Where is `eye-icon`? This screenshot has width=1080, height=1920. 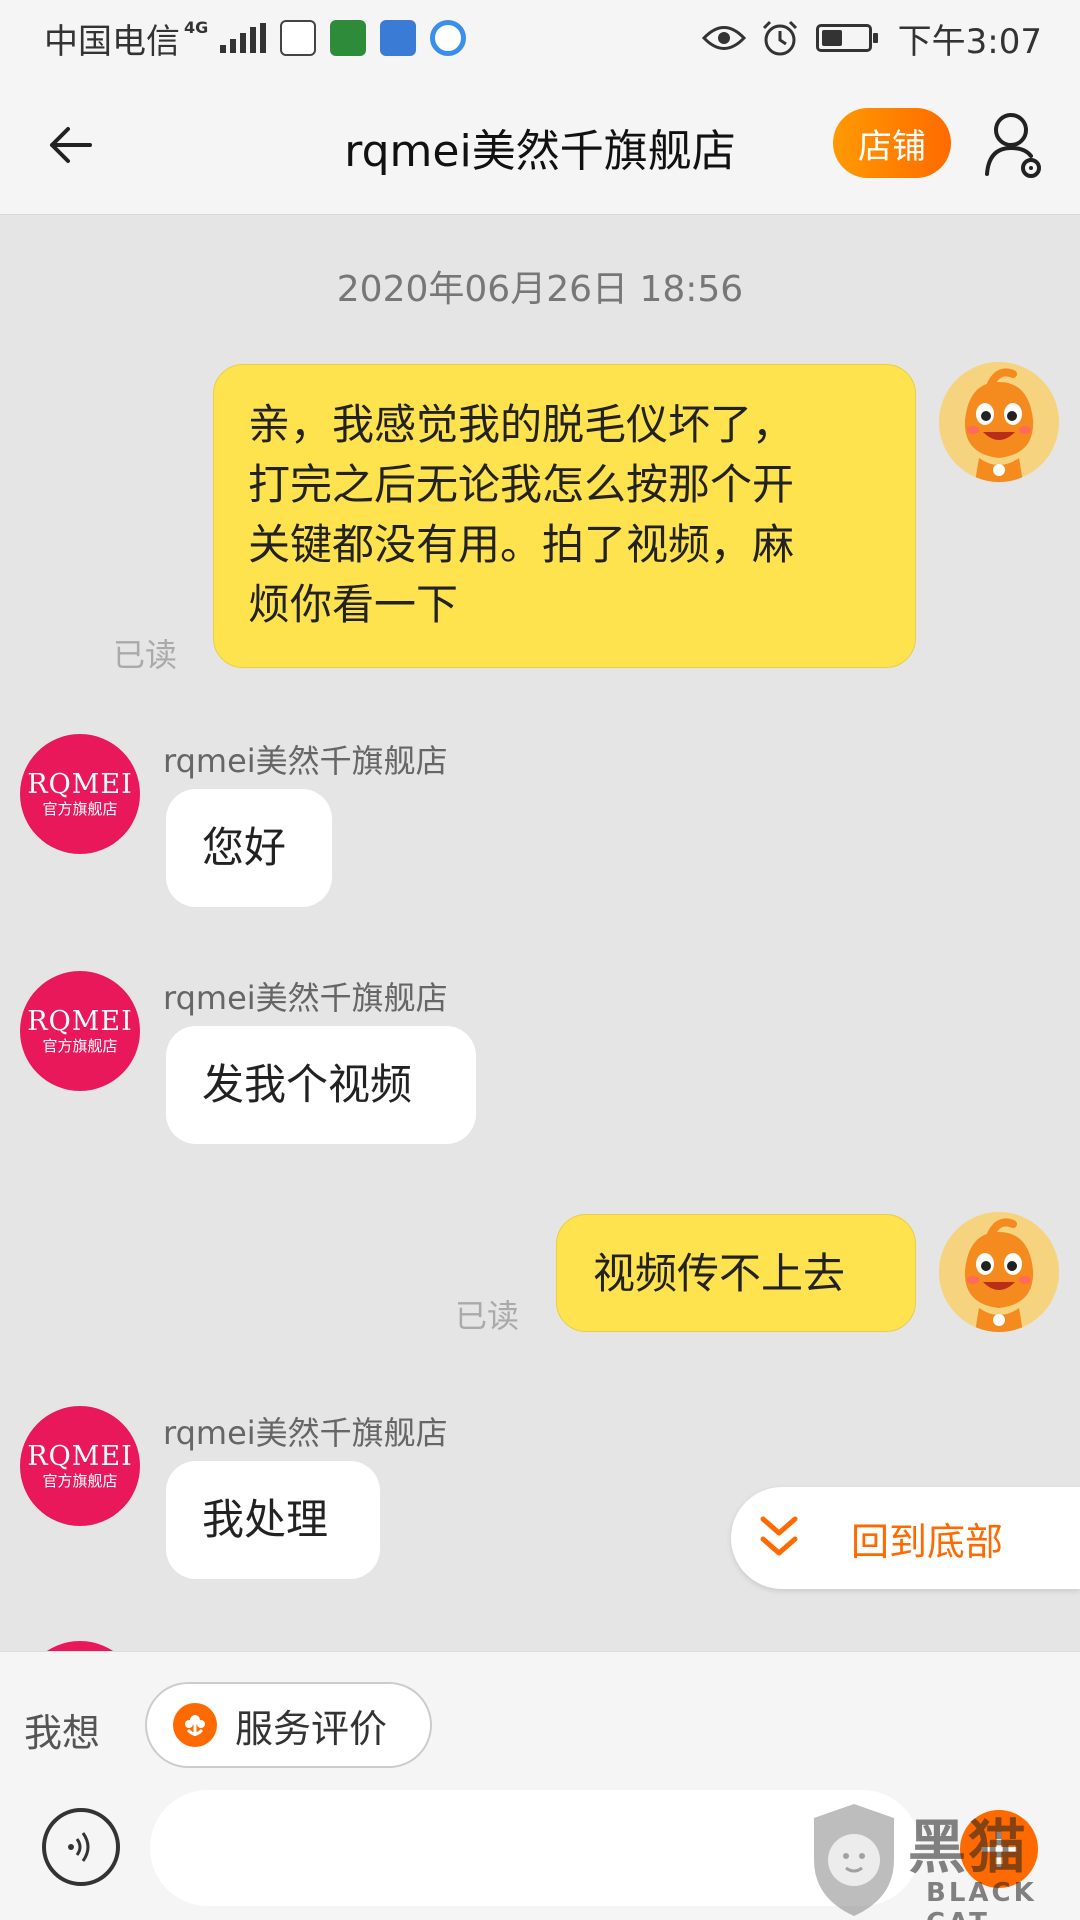 eye-icon is located at coordinates (723, 38).